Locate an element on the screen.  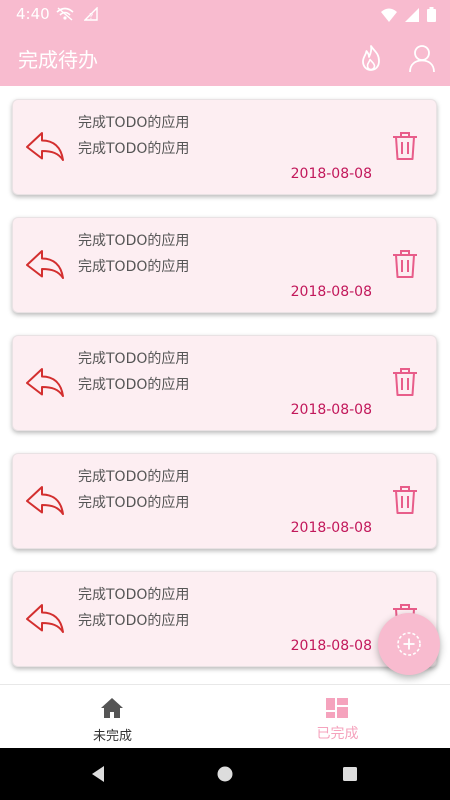
fire-icon is located at coordinates (371, 58).